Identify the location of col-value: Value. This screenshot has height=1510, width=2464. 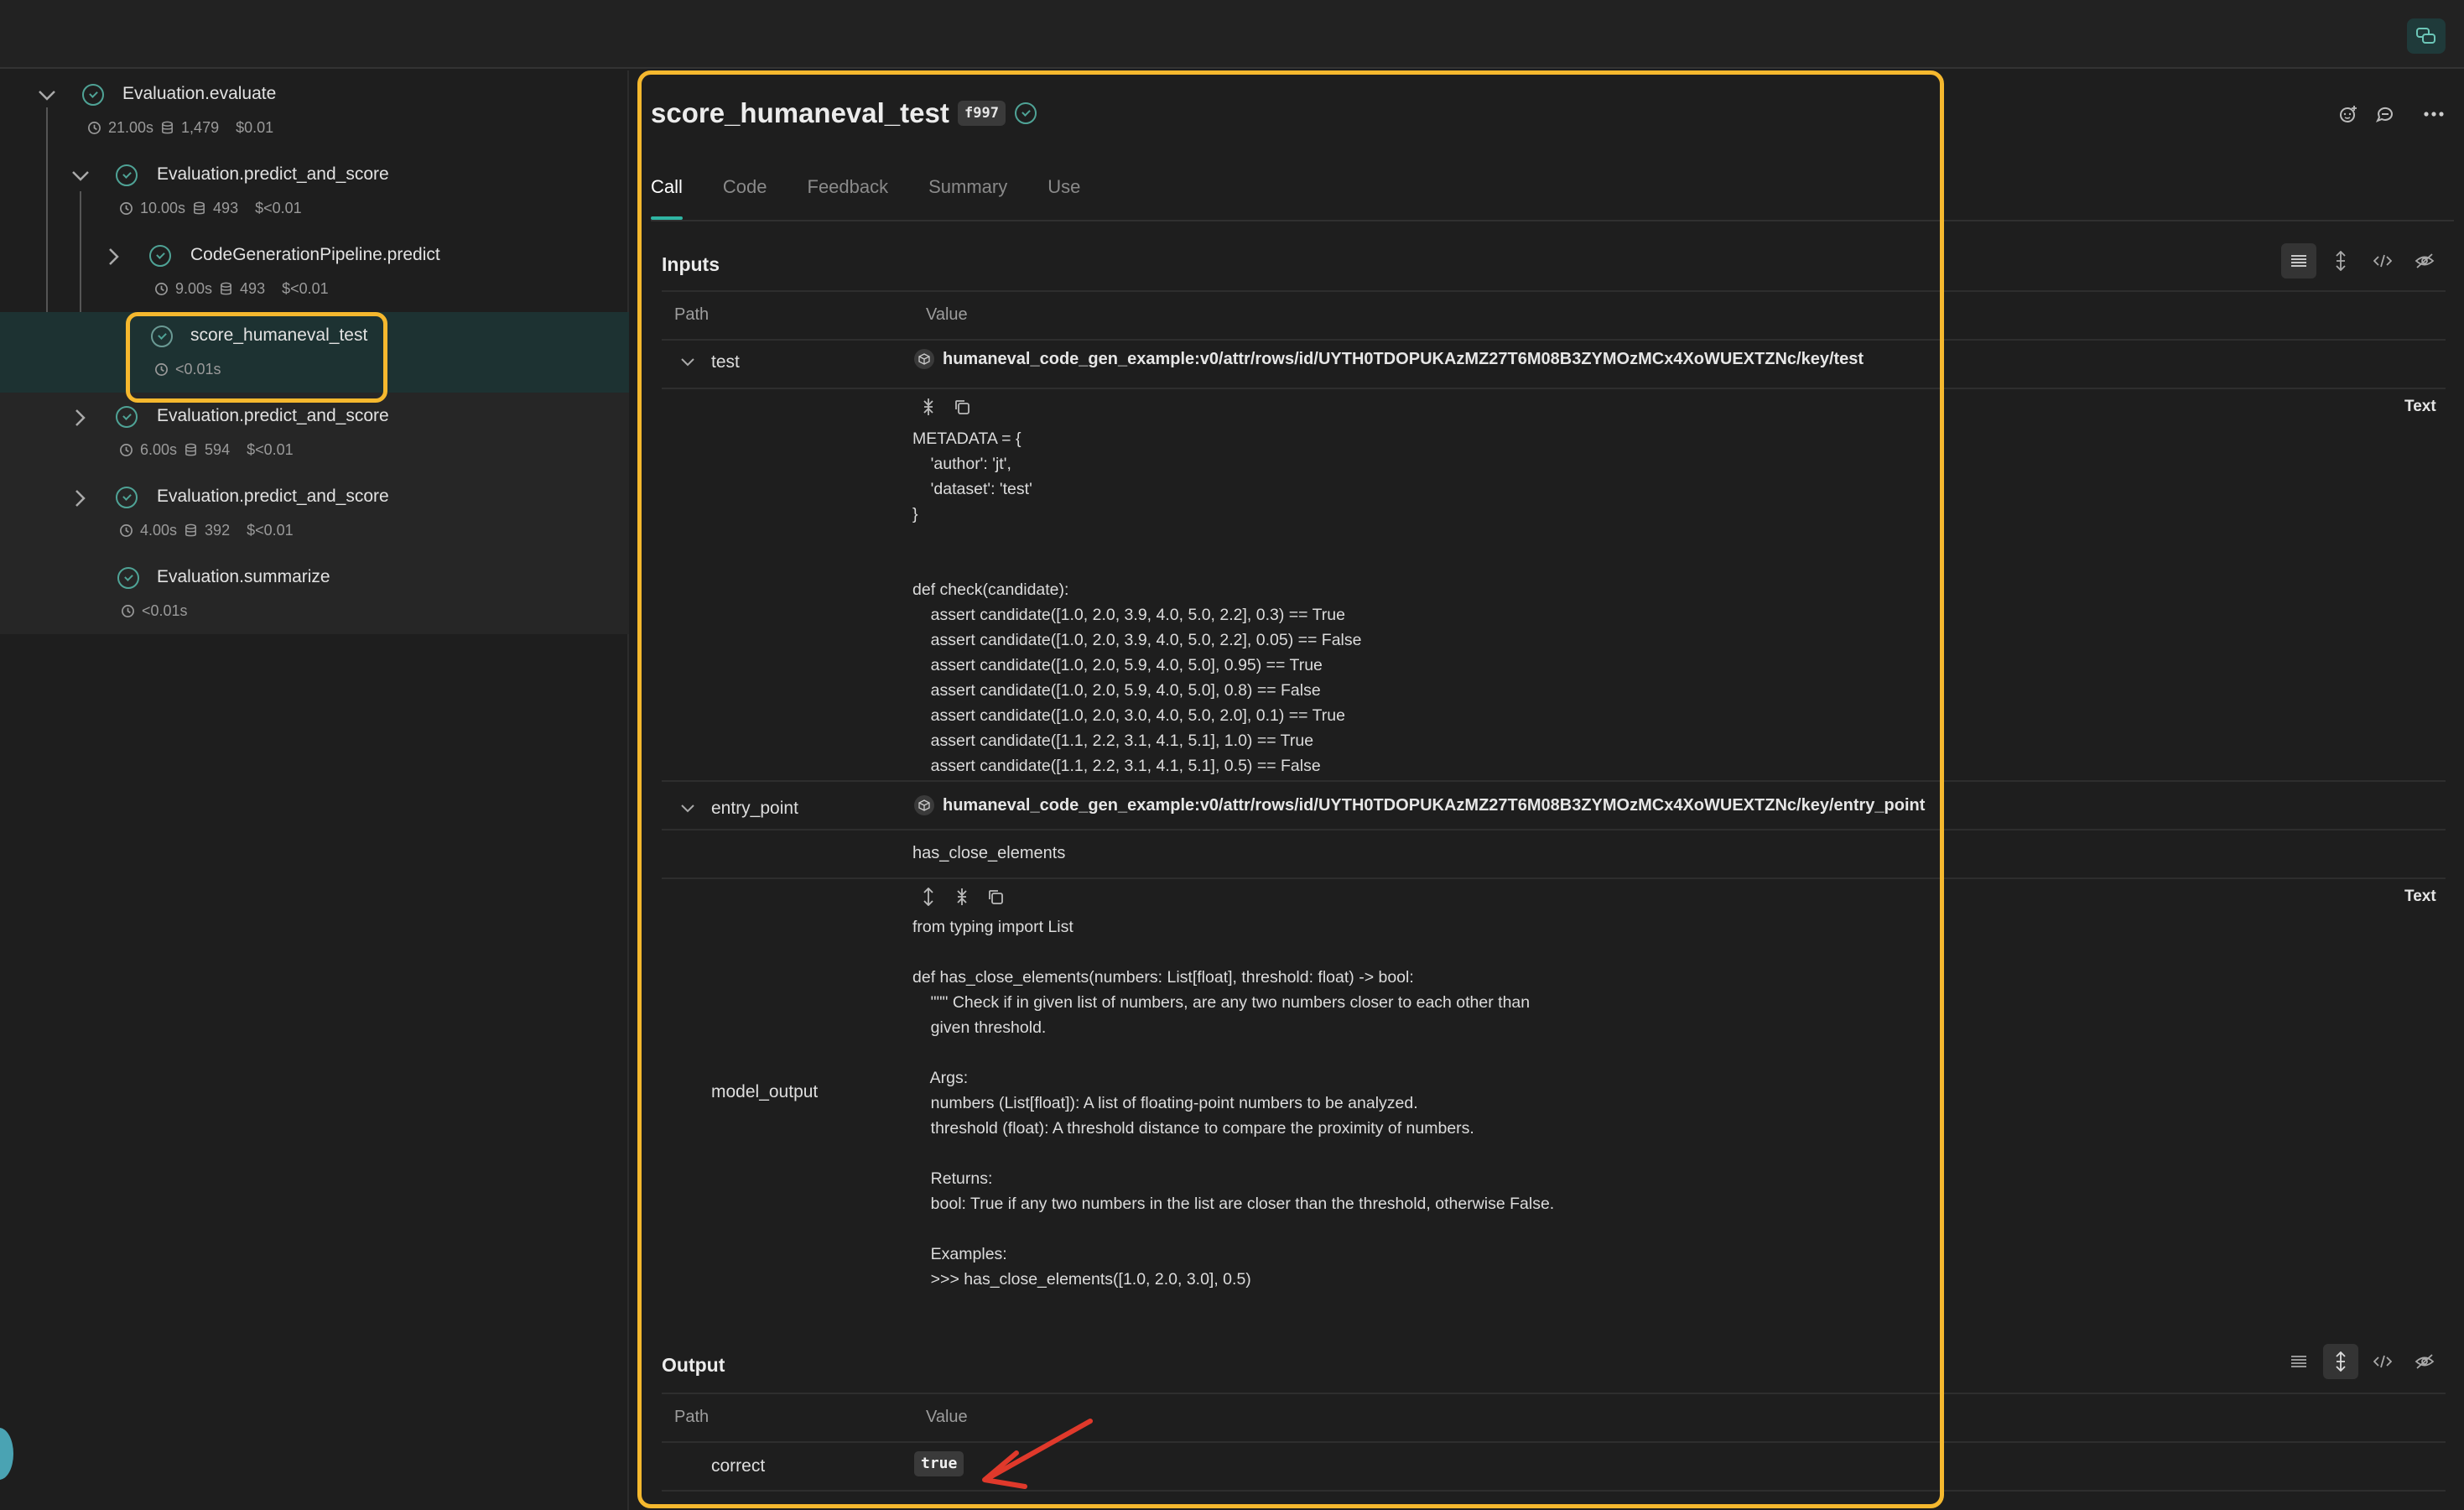
(947, 1417).